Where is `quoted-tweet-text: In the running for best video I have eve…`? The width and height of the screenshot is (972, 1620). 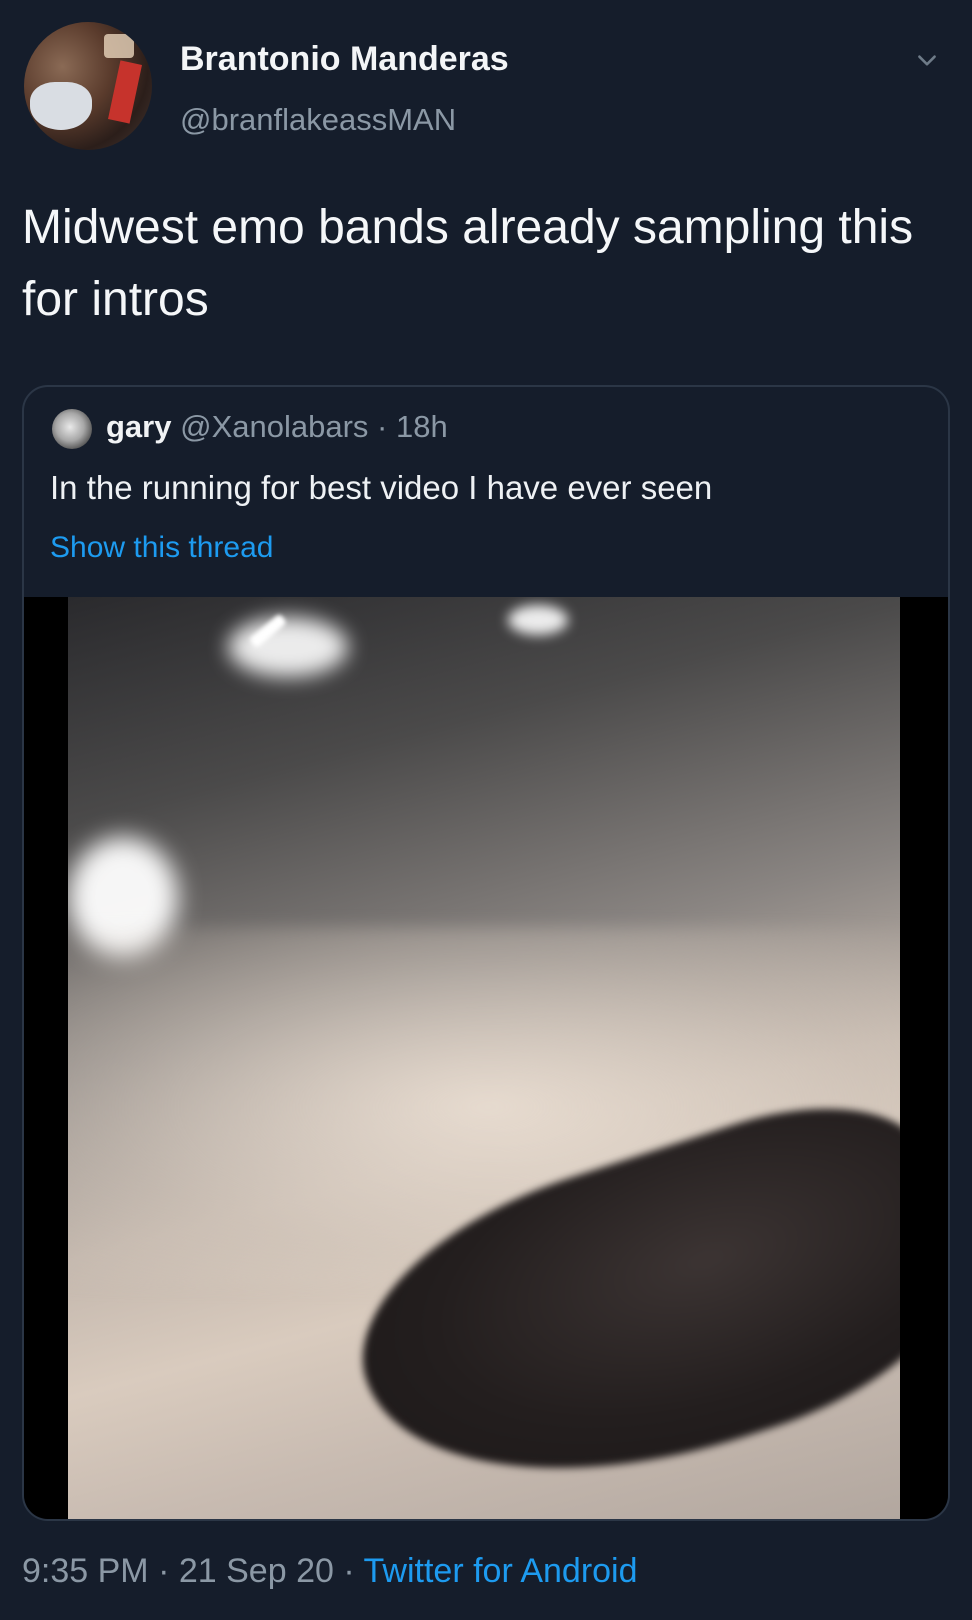 quoted-tweet-text: In the running for best video I have eve… is located at coordinates (381, 487).